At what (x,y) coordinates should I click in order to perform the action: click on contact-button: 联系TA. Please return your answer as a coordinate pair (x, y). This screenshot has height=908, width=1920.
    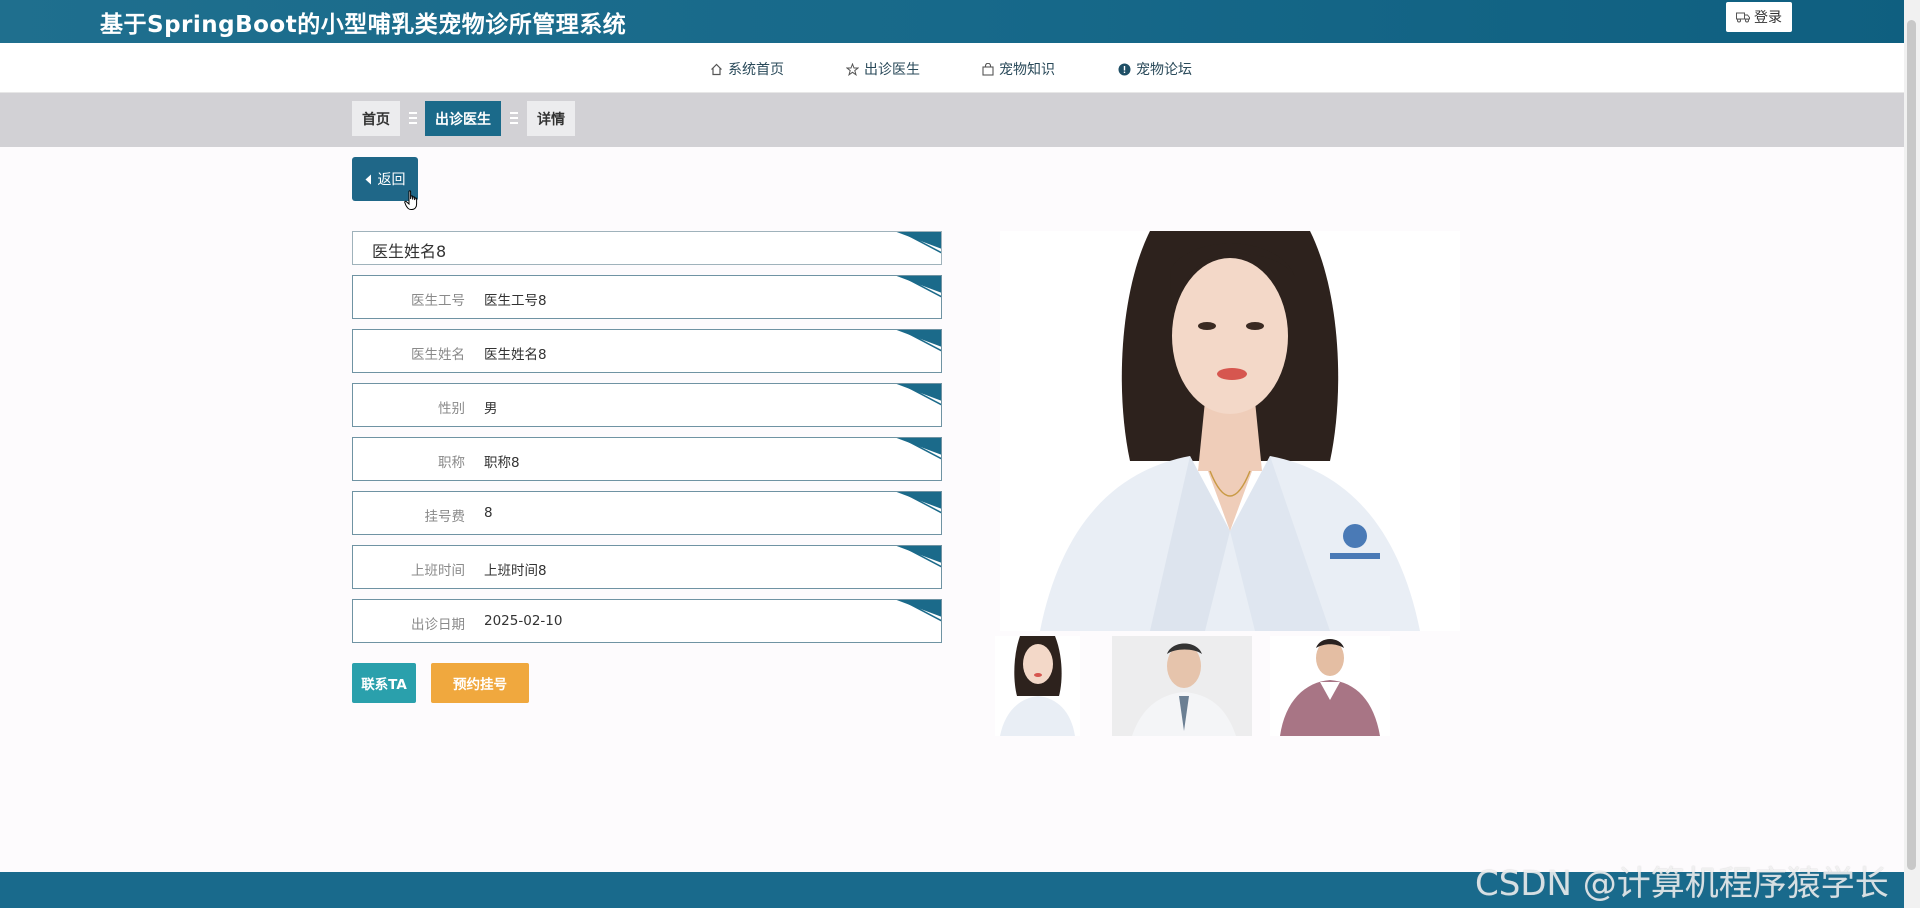
    Looking at the image, I should click on (384, 683).